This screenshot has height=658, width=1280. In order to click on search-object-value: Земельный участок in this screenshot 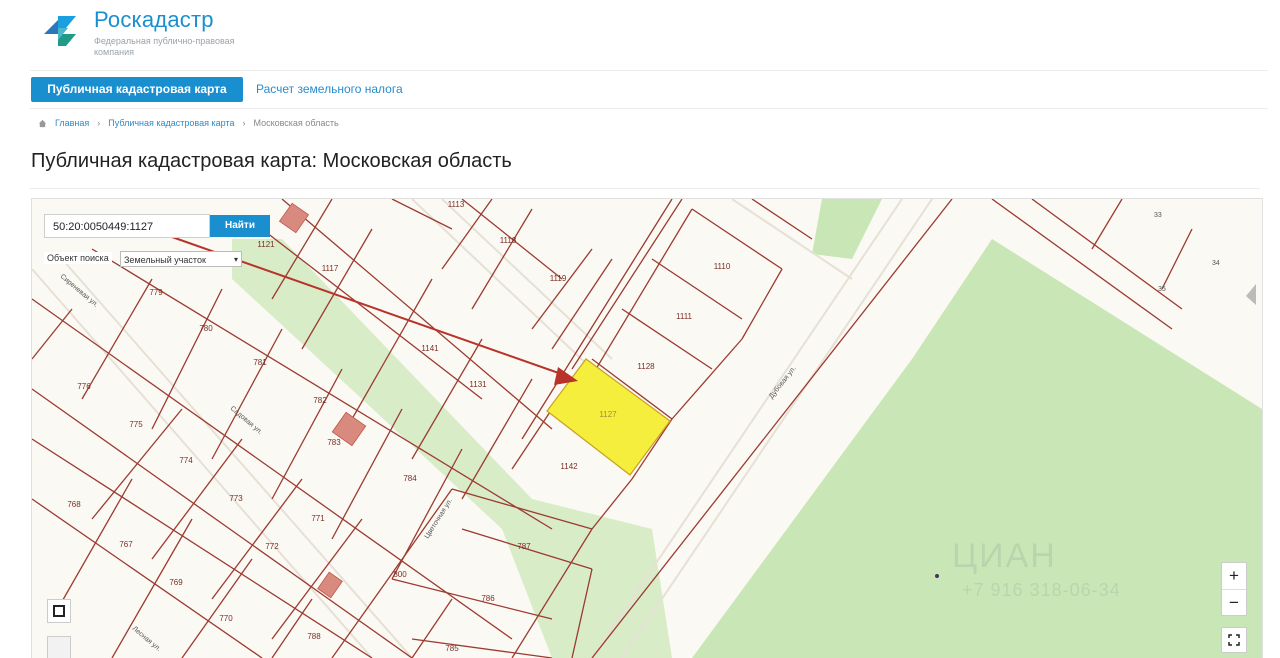, I will do `click(165, 260)`.